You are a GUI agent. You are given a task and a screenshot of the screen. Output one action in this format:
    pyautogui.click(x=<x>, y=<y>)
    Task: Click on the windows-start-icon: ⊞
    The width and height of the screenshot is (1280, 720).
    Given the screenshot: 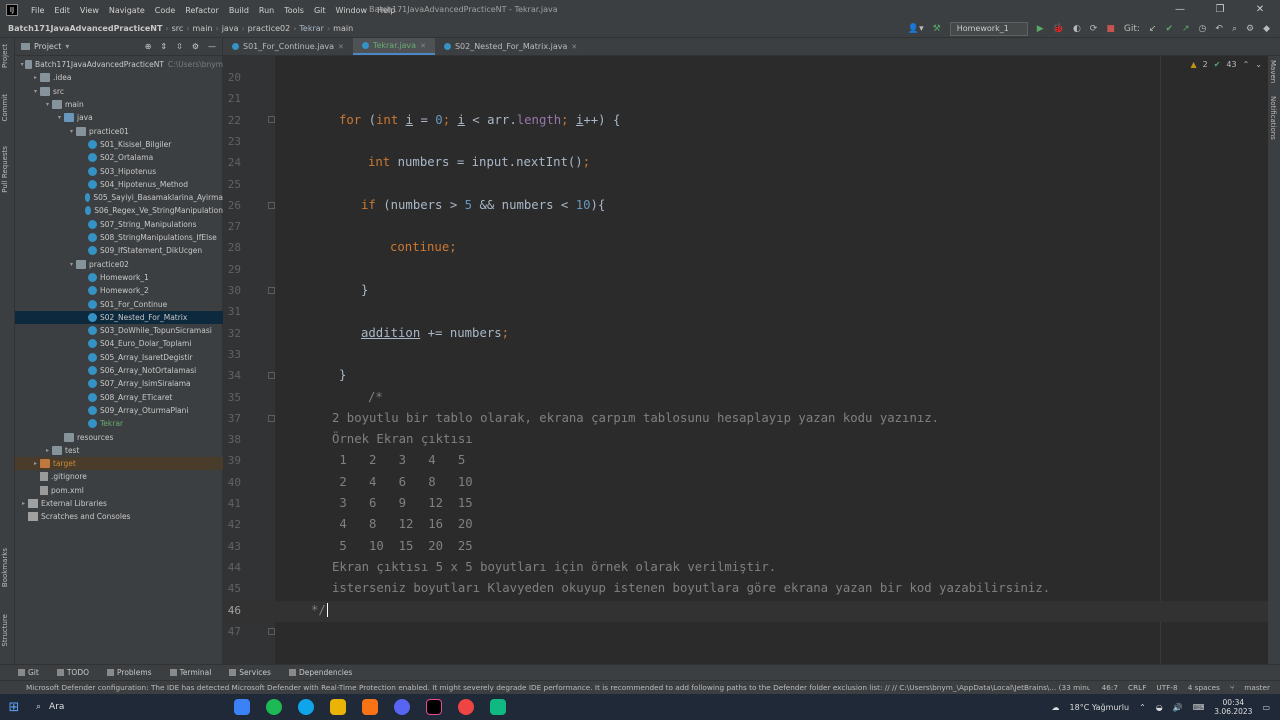 What is the action you would take?
    pyautogui.click(x=14, y=707)
    